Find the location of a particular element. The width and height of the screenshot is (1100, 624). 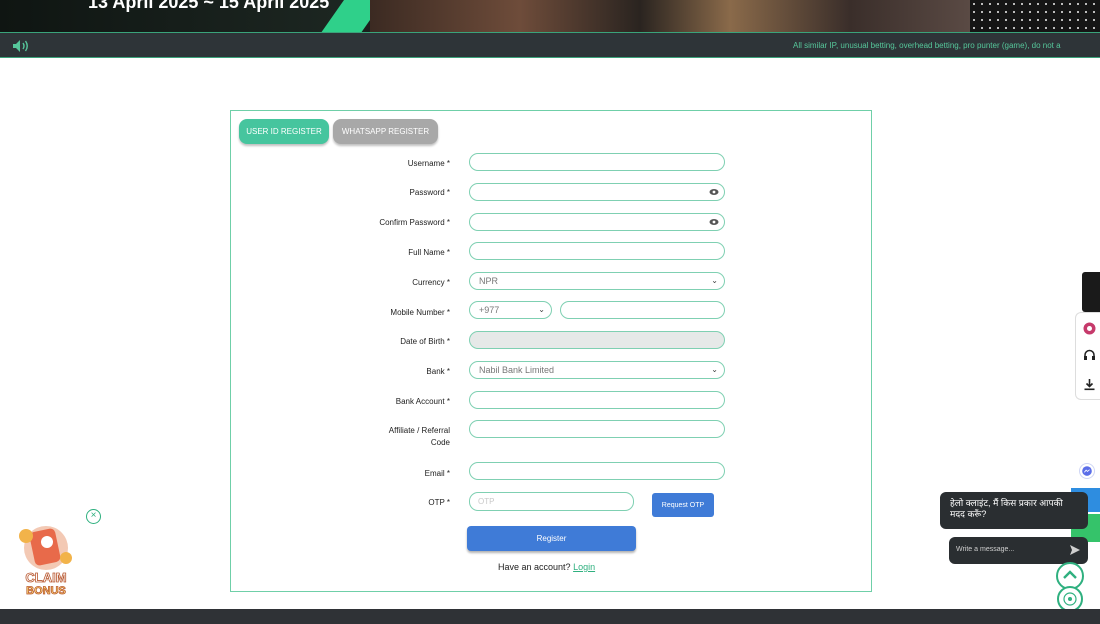

banner-image is located at coordinates (670, 16).